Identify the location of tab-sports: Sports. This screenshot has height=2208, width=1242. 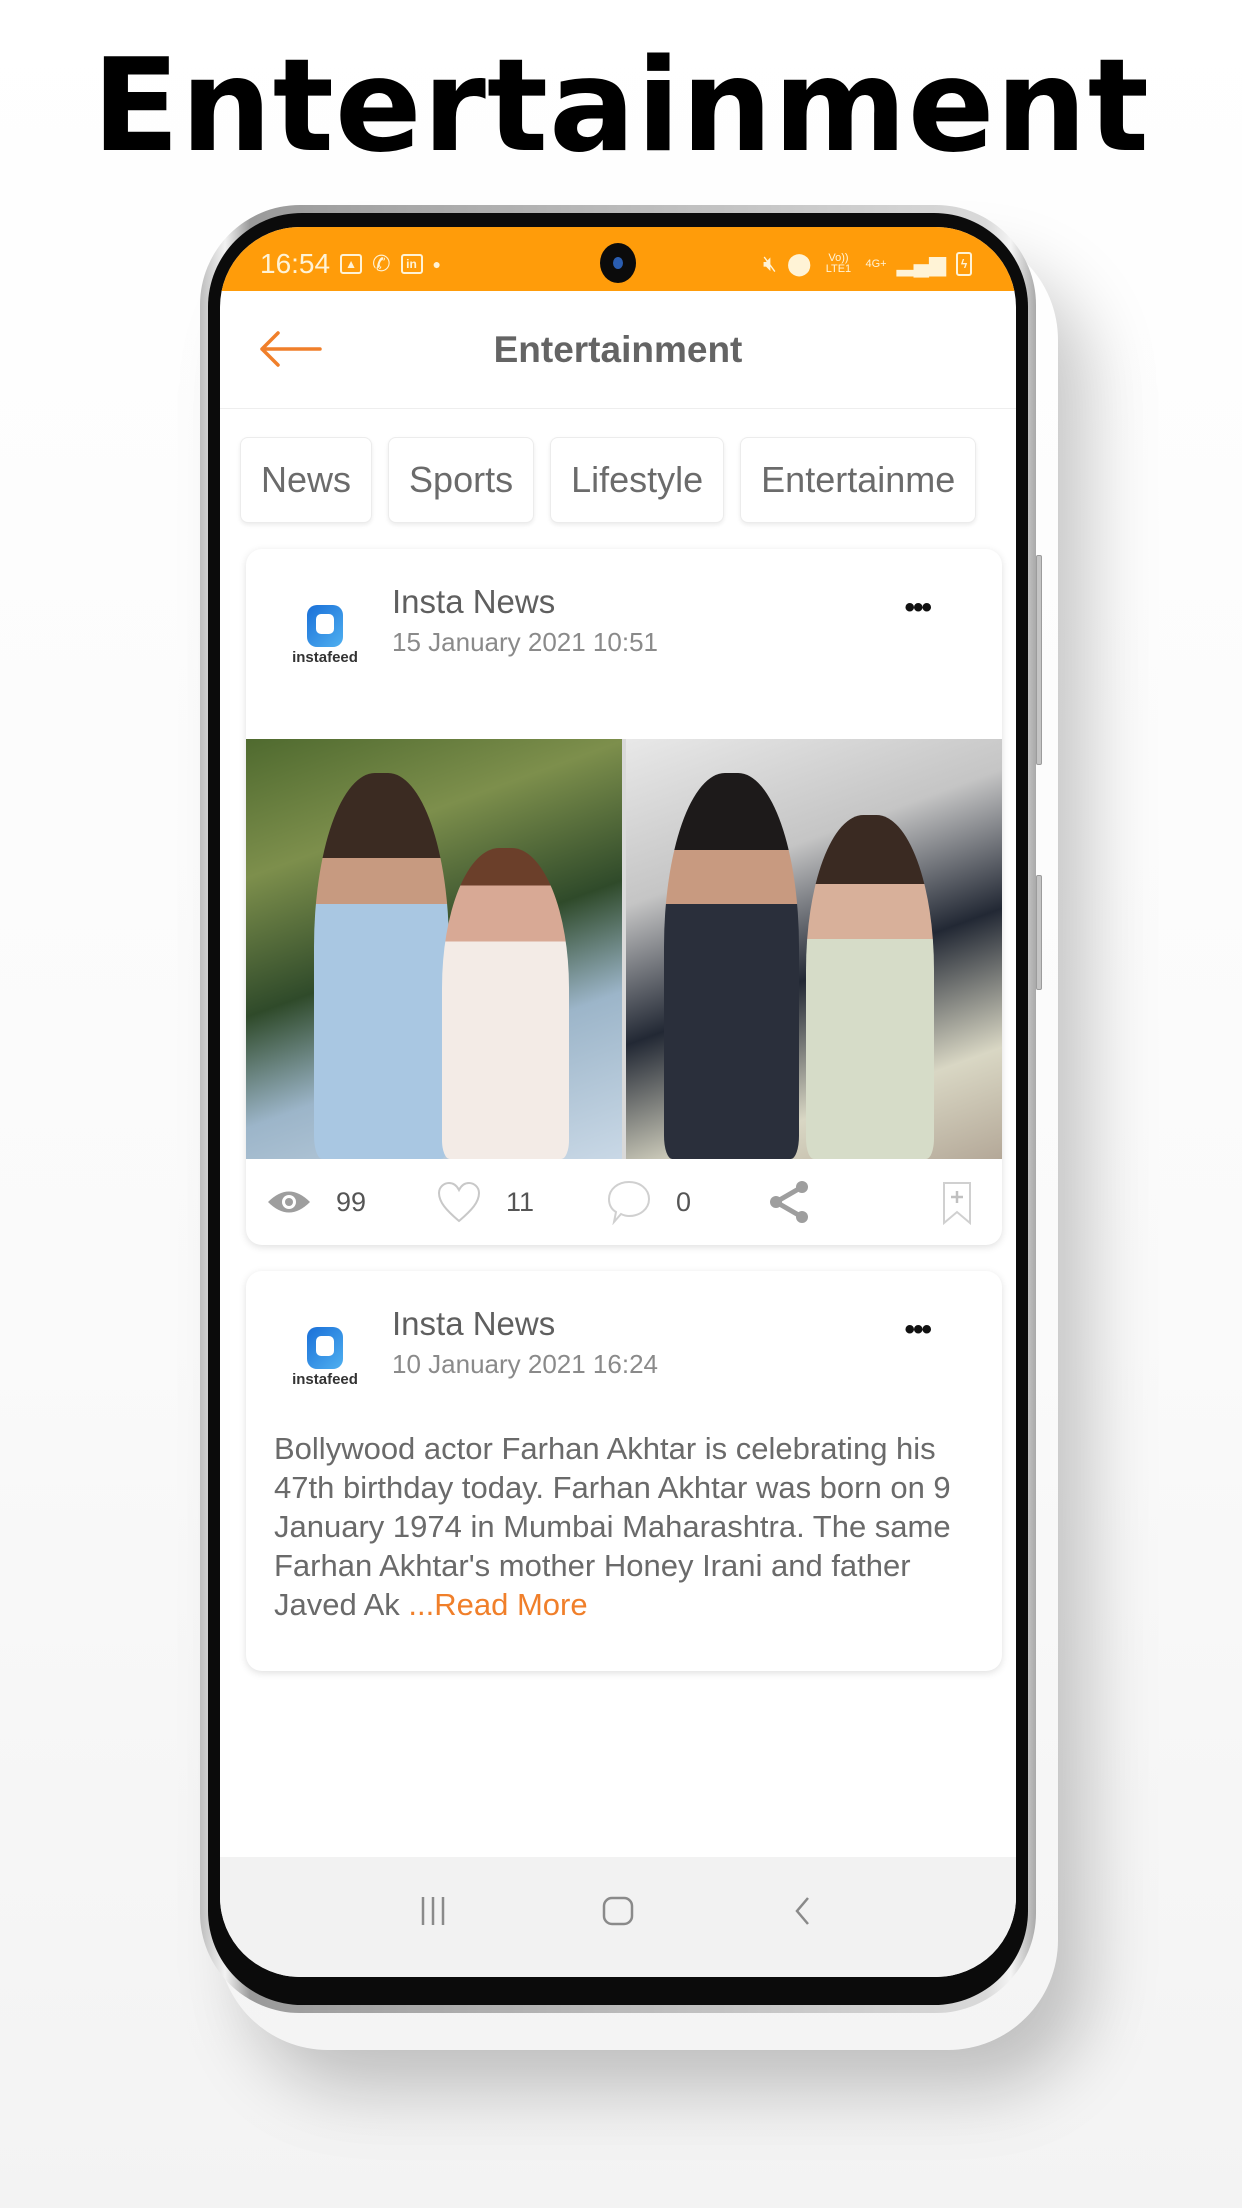
(461, 480).